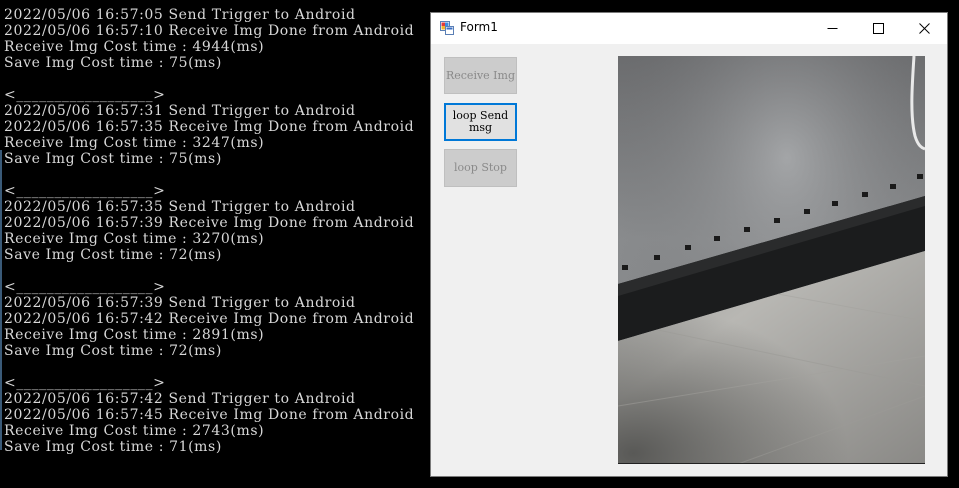  What do you see at coordinates (771, 463) in the screenshot?
I see `picturebox-bottom-border` at bounding box center [771, 463].